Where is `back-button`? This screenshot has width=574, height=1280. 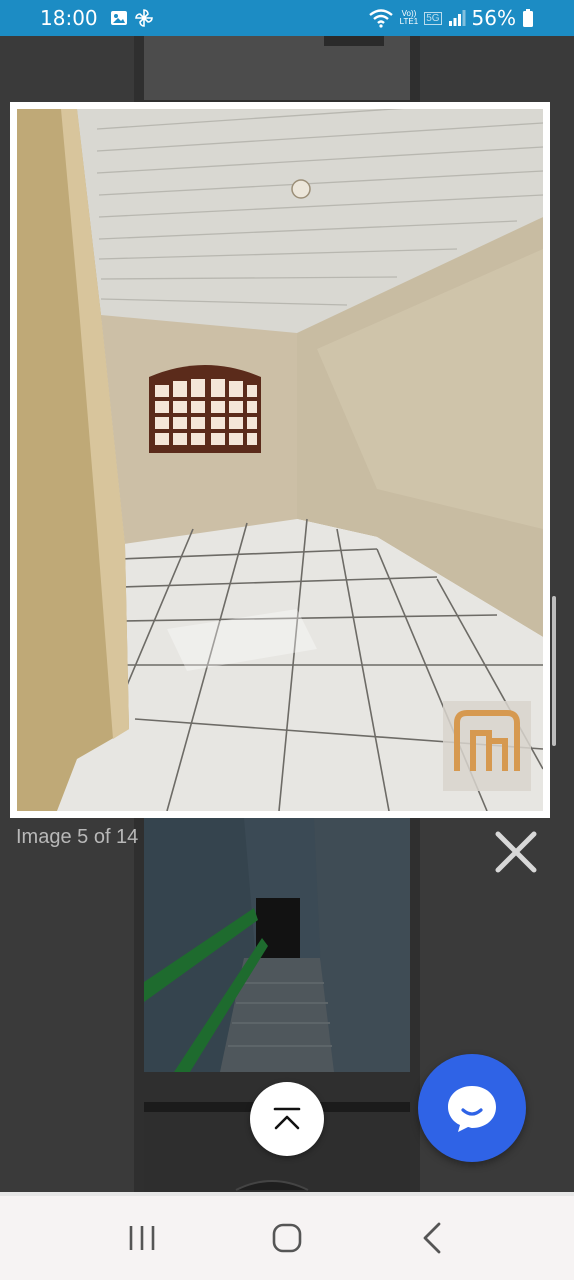
back-button is located at coordinates (432, 1238).